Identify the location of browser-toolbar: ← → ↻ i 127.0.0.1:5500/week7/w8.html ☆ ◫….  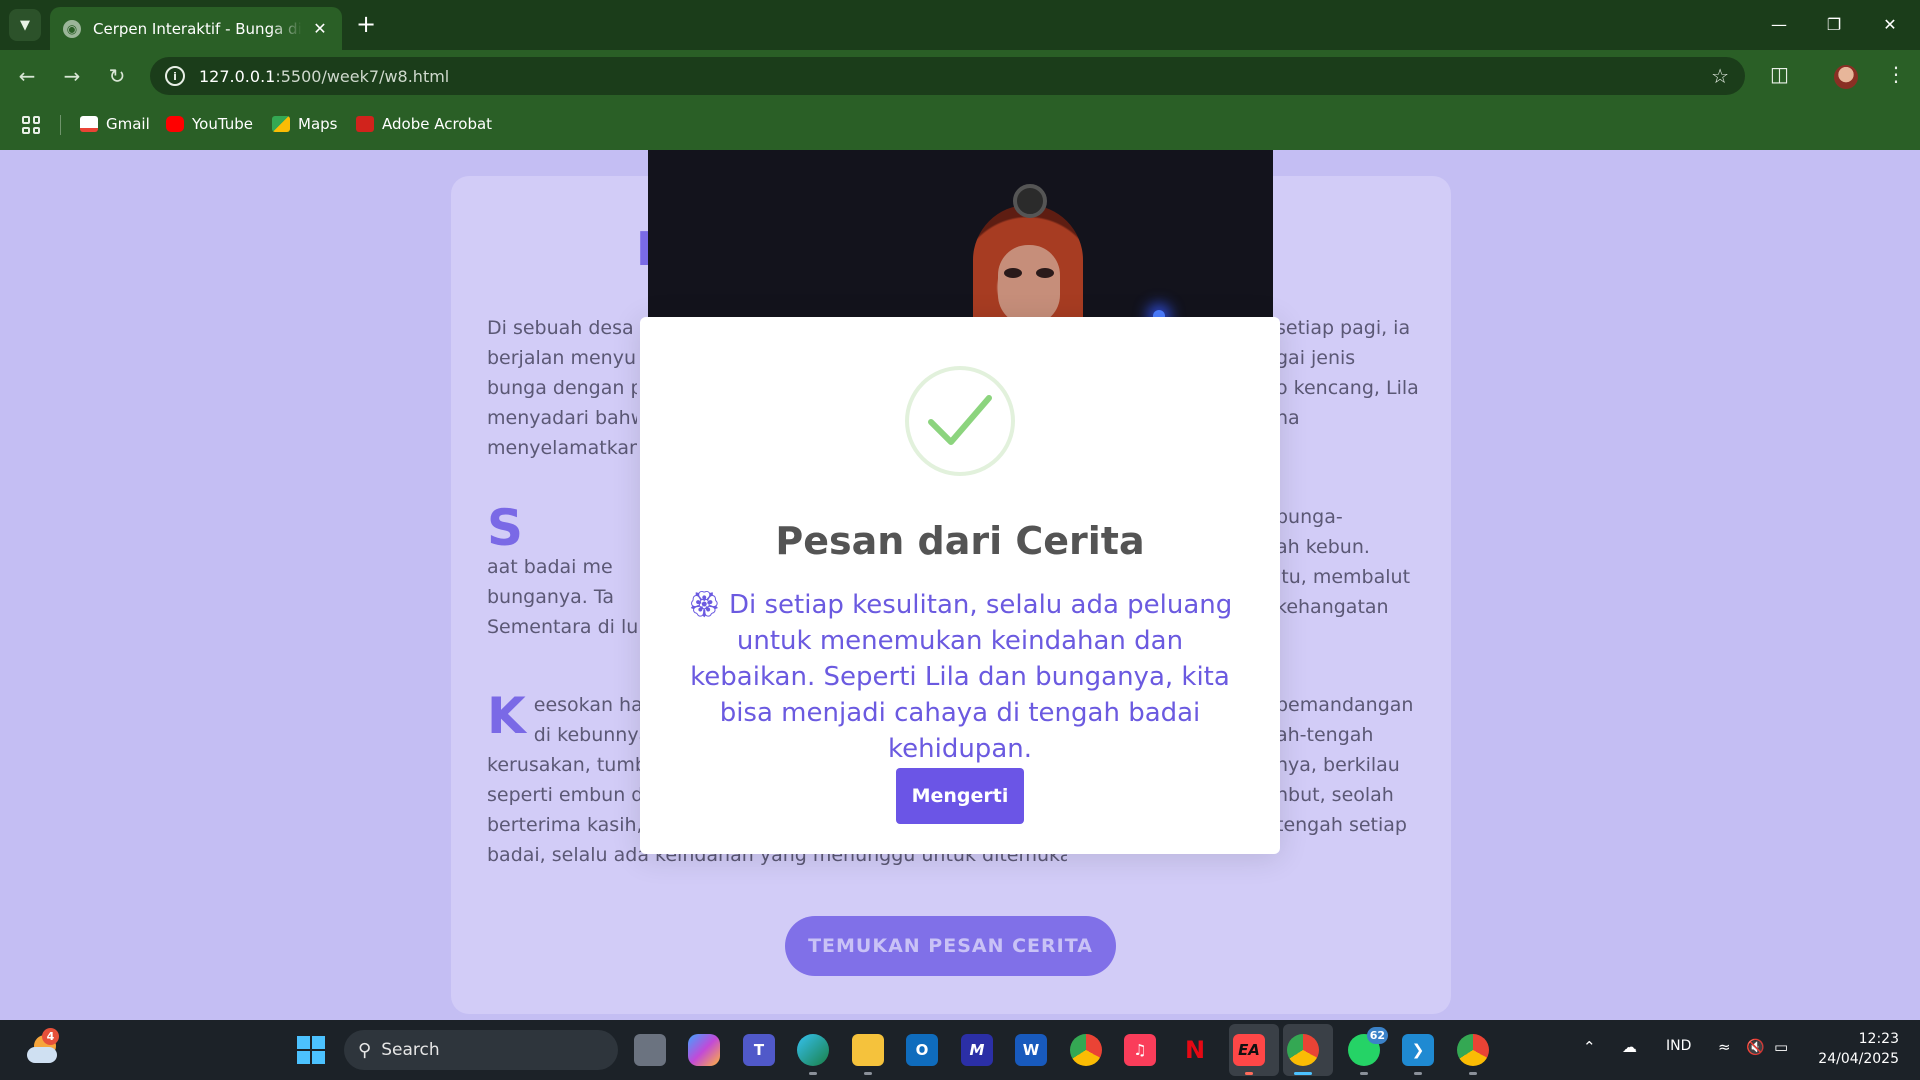
(960, 75).